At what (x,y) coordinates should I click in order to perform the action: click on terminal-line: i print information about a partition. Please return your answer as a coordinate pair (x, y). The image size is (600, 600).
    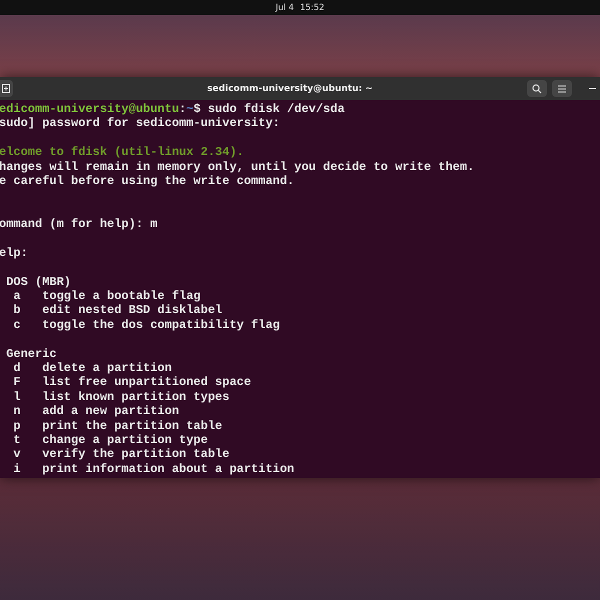
    Looking at the image, I should click on (153, 469).